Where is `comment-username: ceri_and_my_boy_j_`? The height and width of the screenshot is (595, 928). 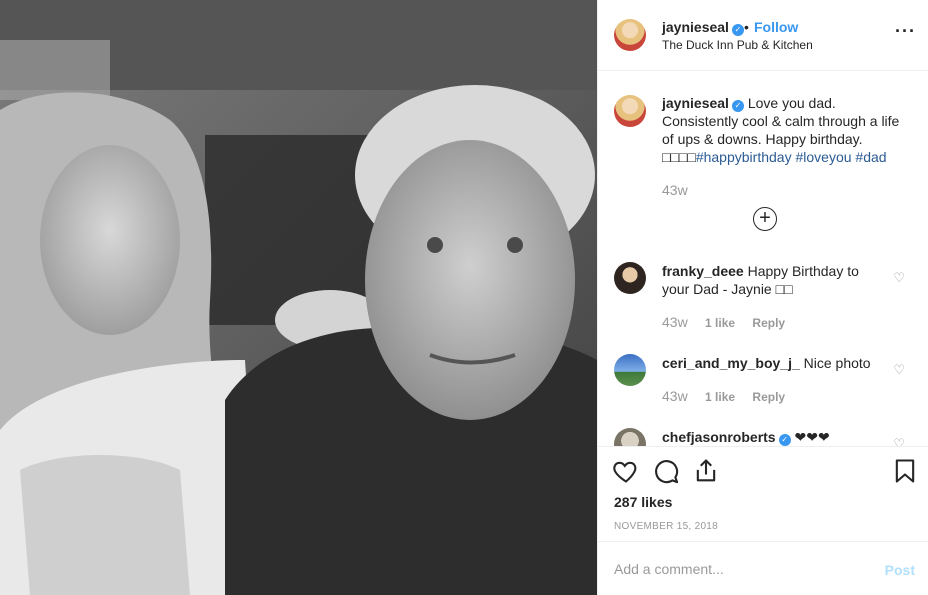 comment-username: ceri_and_my_boy_j_ is located at coordinates (731, 363).